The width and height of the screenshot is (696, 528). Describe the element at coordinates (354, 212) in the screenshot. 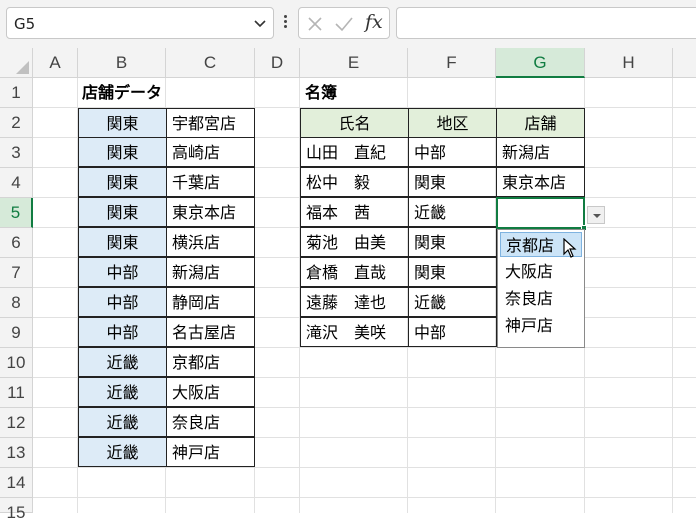

I see `roster-name-cell: 福本 茜` at that location.